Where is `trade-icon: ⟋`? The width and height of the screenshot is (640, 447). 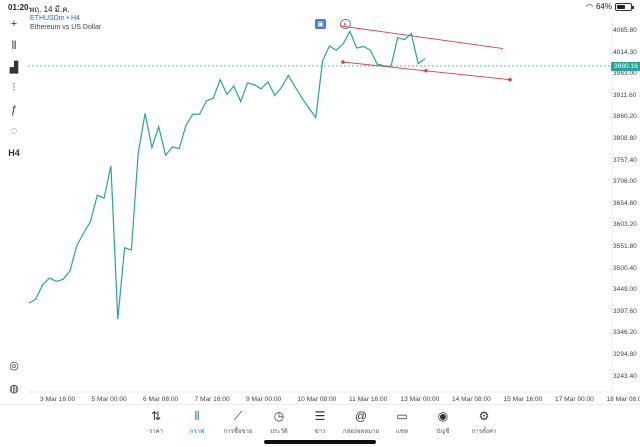
trade-icon: ⟋ is located at coordinates (238, 416).